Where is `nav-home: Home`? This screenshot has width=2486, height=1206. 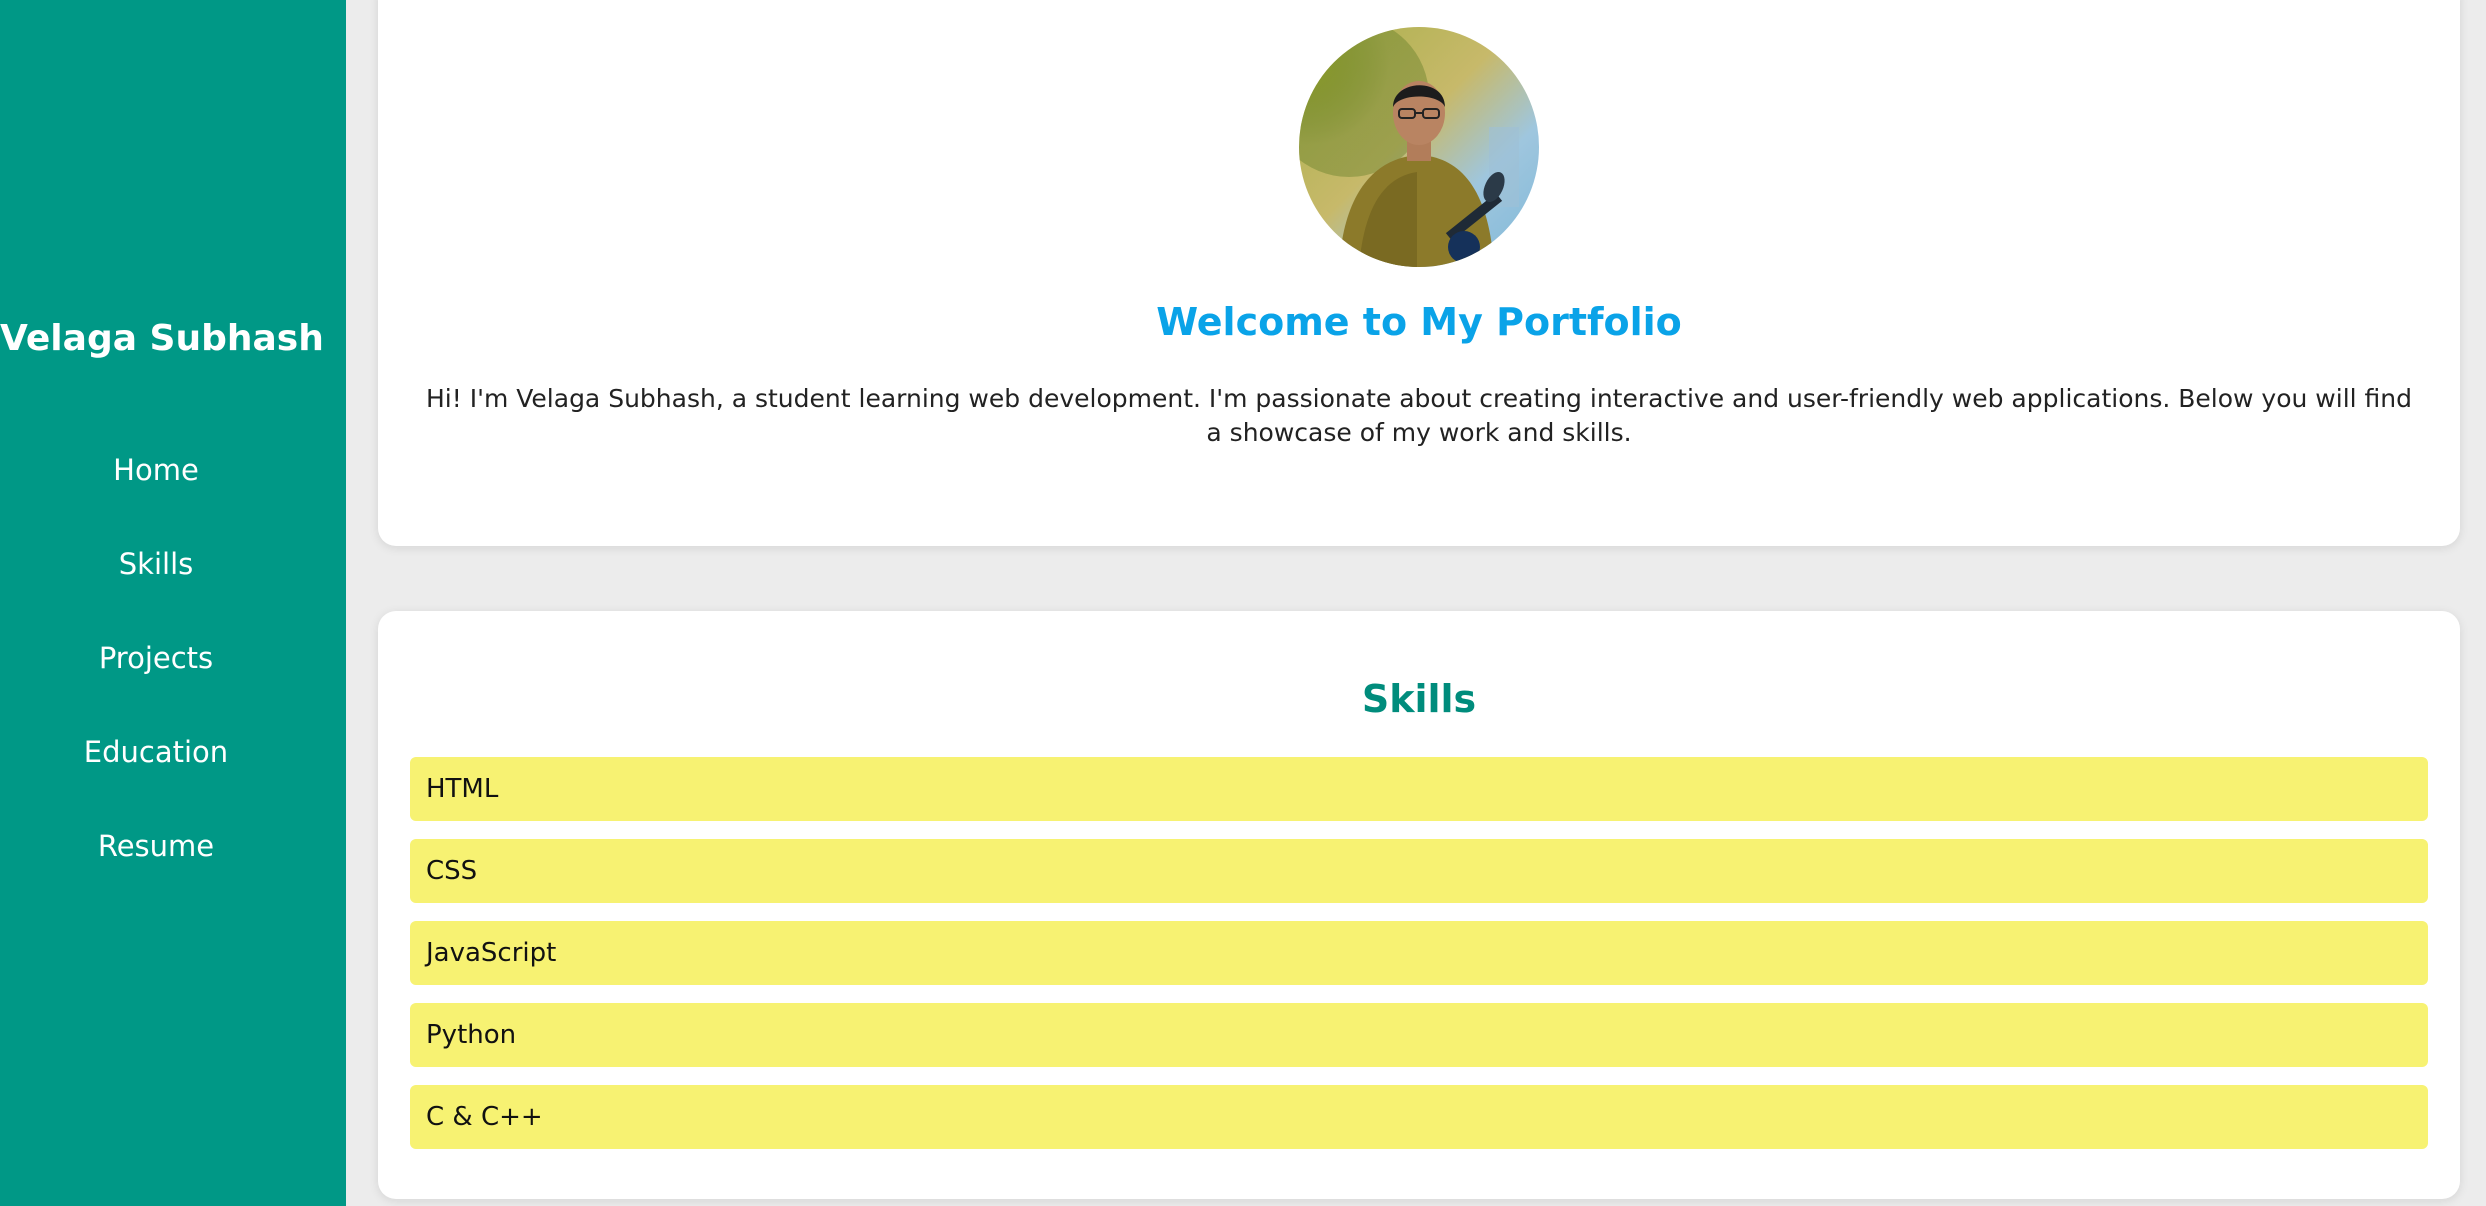
nav-home: Home is located at coordinates (156, 492).